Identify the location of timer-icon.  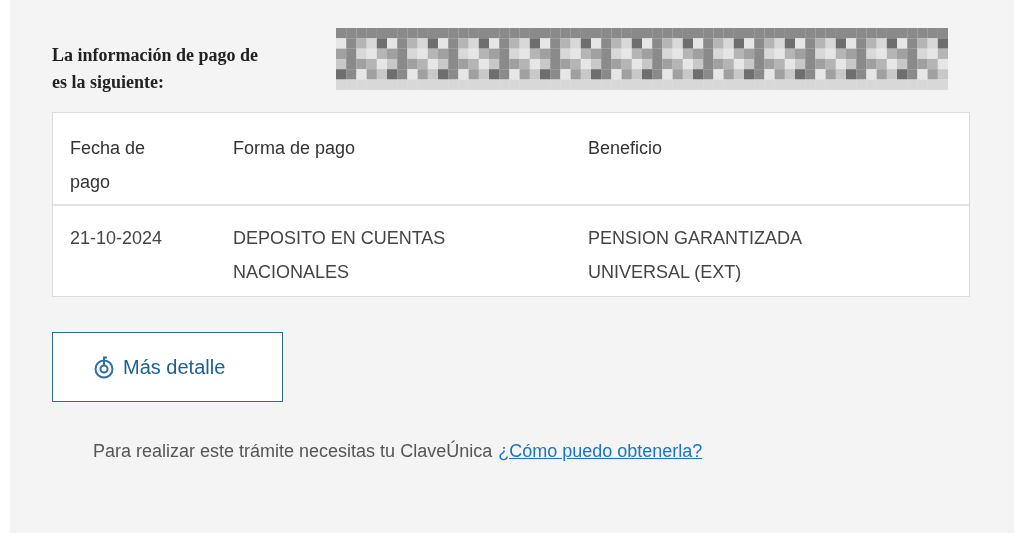
(104, 367).